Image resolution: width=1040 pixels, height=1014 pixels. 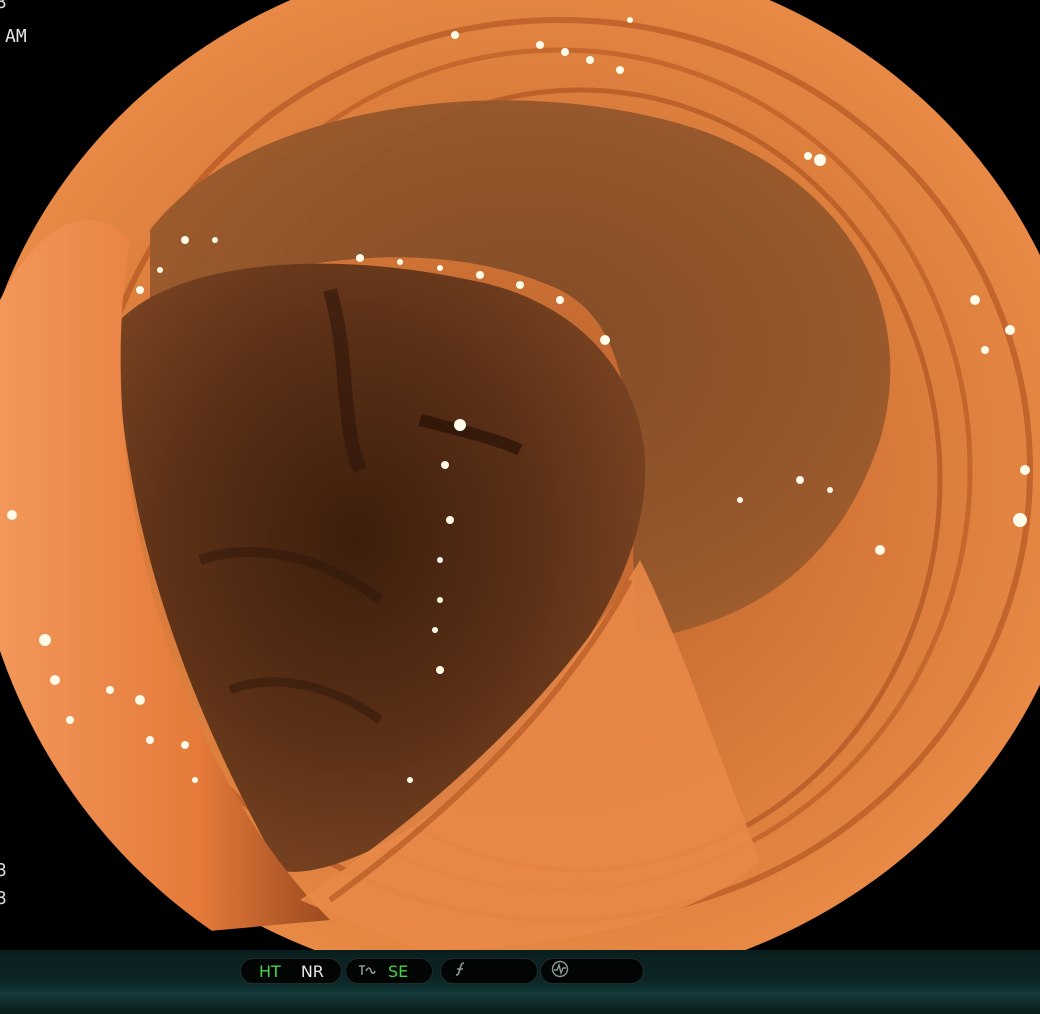 What do you see at coordinates (270, 971) in the screenshot?
I see `ht-indicator: HT` at bounding box center [270, 971].